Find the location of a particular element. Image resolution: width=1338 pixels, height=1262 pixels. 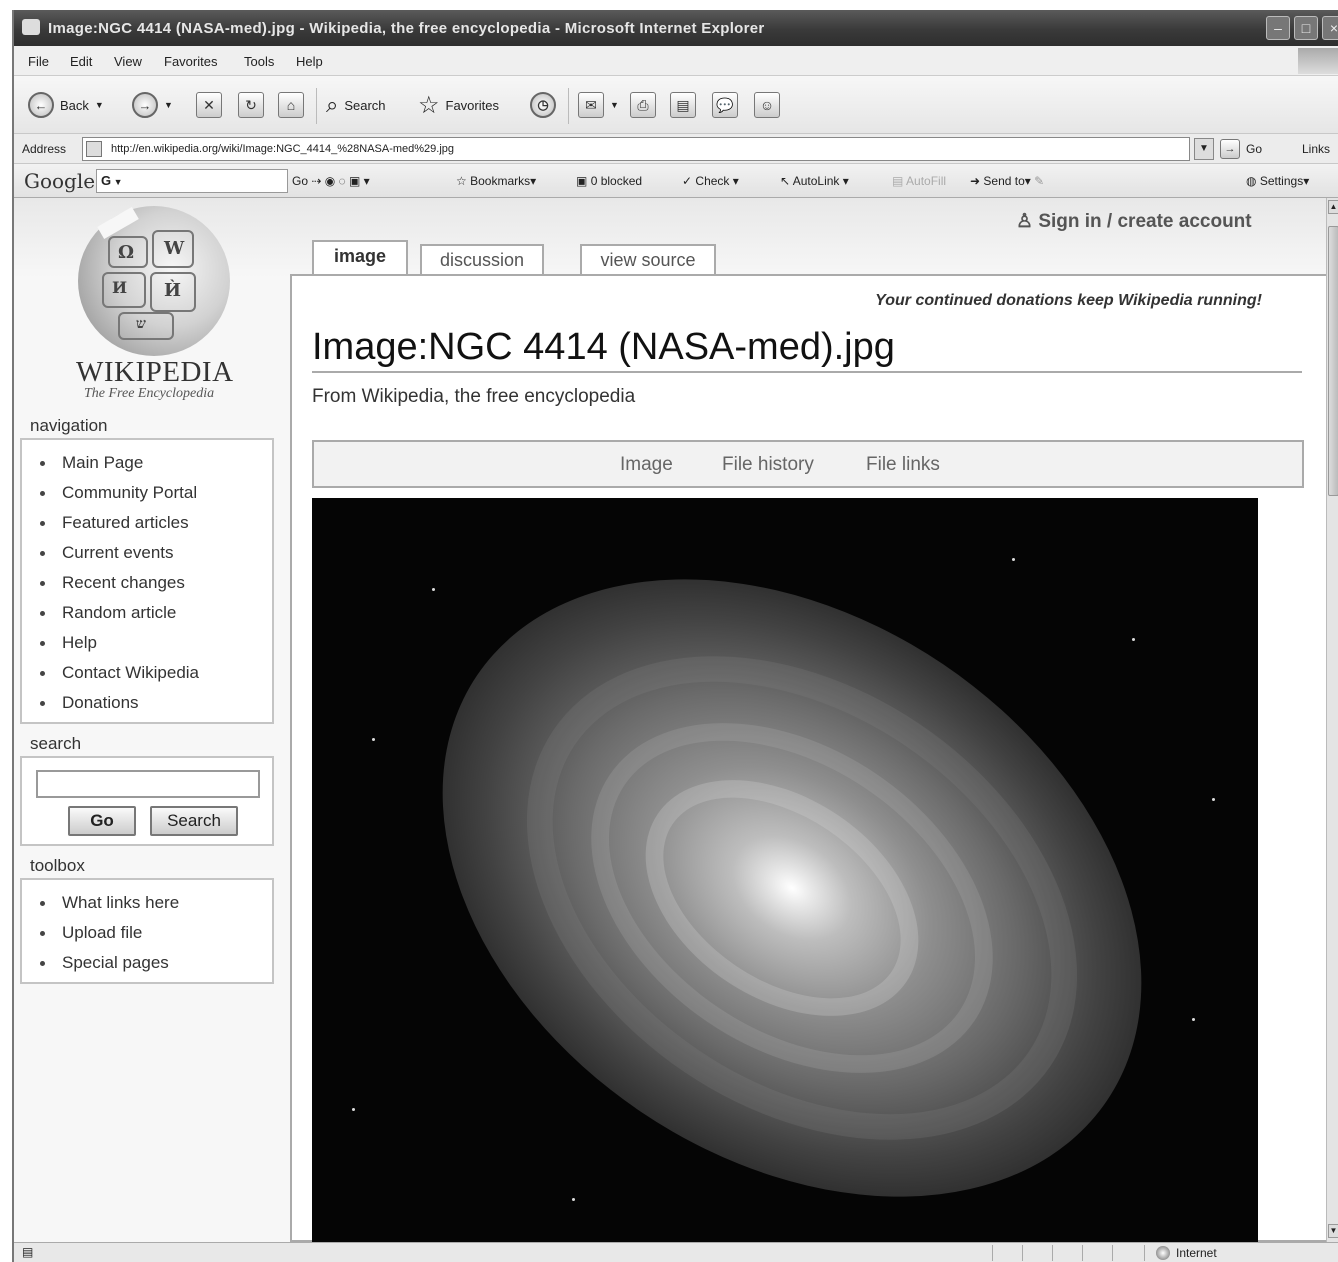

wiki-go-button: Go is located at coordinates (102, 821).